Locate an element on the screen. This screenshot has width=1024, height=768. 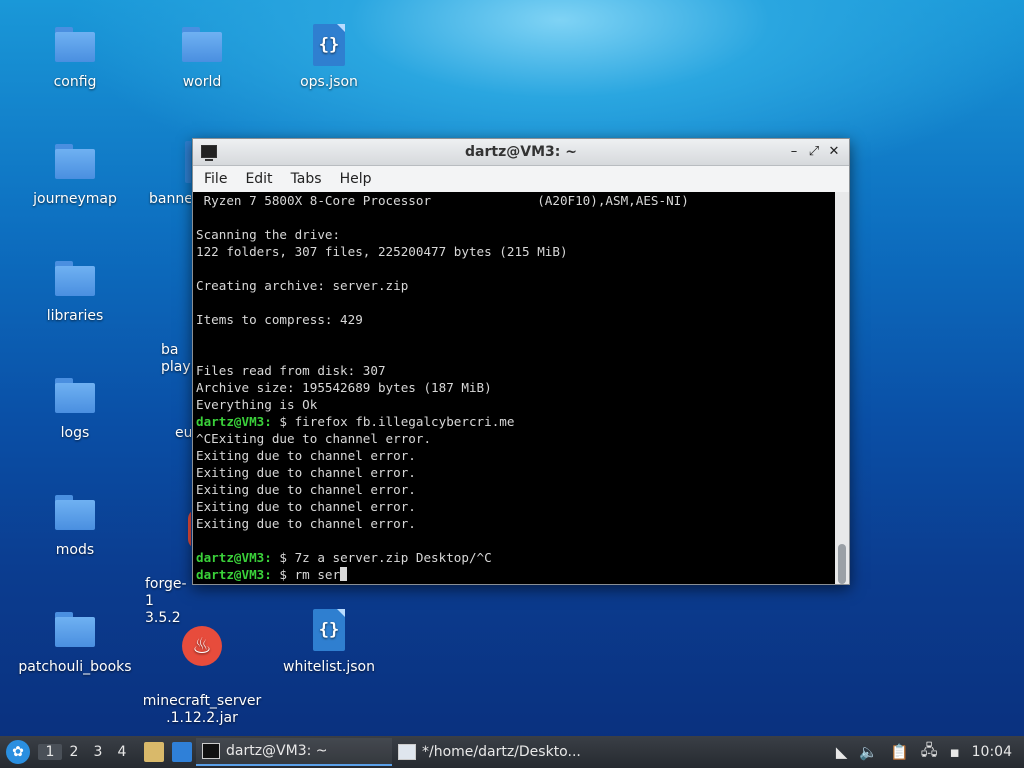
desktop-icon-label: logs is located at coordinates (75, 433).